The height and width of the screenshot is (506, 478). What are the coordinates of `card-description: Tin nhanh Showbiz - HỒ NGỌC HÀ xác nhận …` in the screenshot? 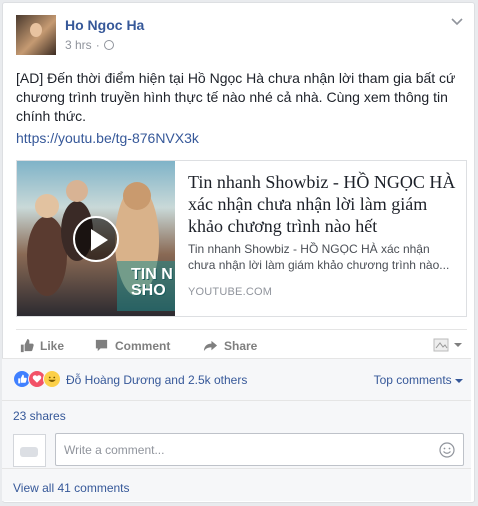 It's located at (319, 257).